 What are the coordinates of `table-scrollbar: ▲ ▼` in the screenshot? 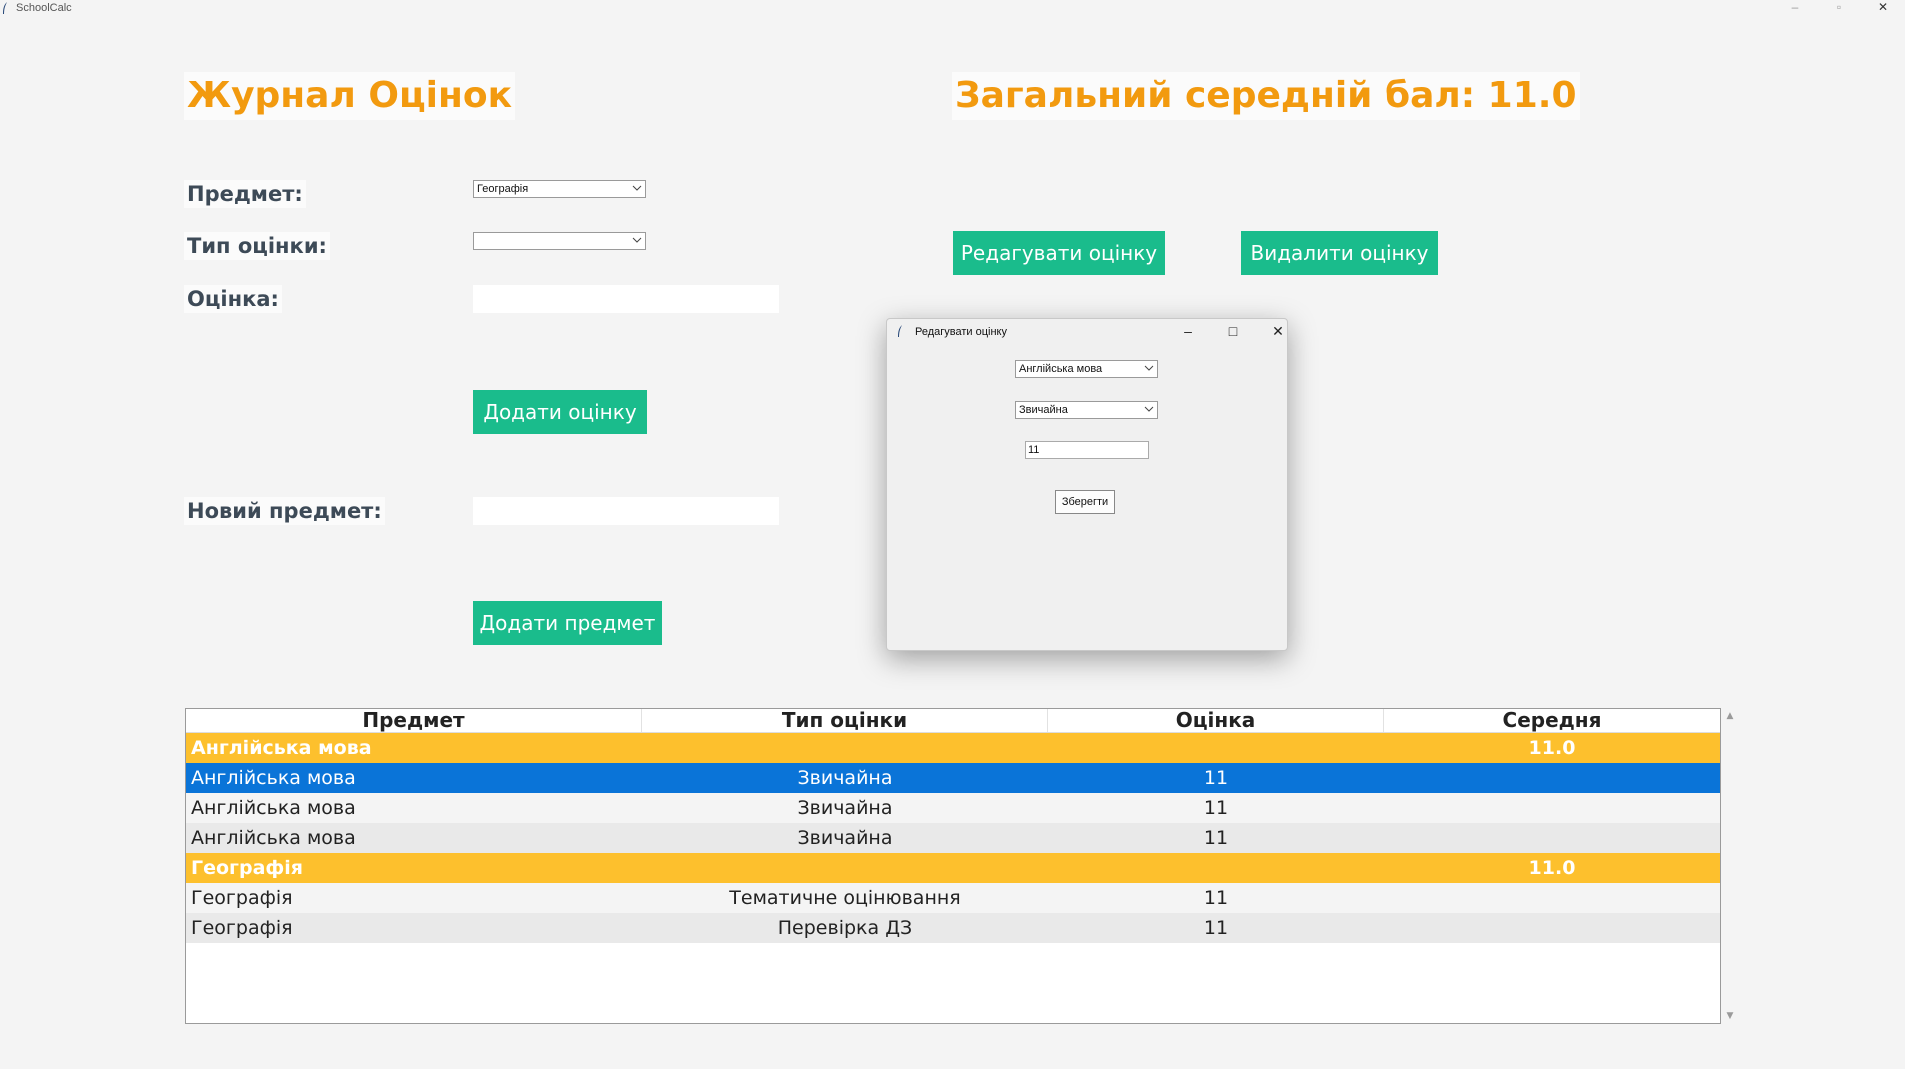 It's located at (1730, 866).